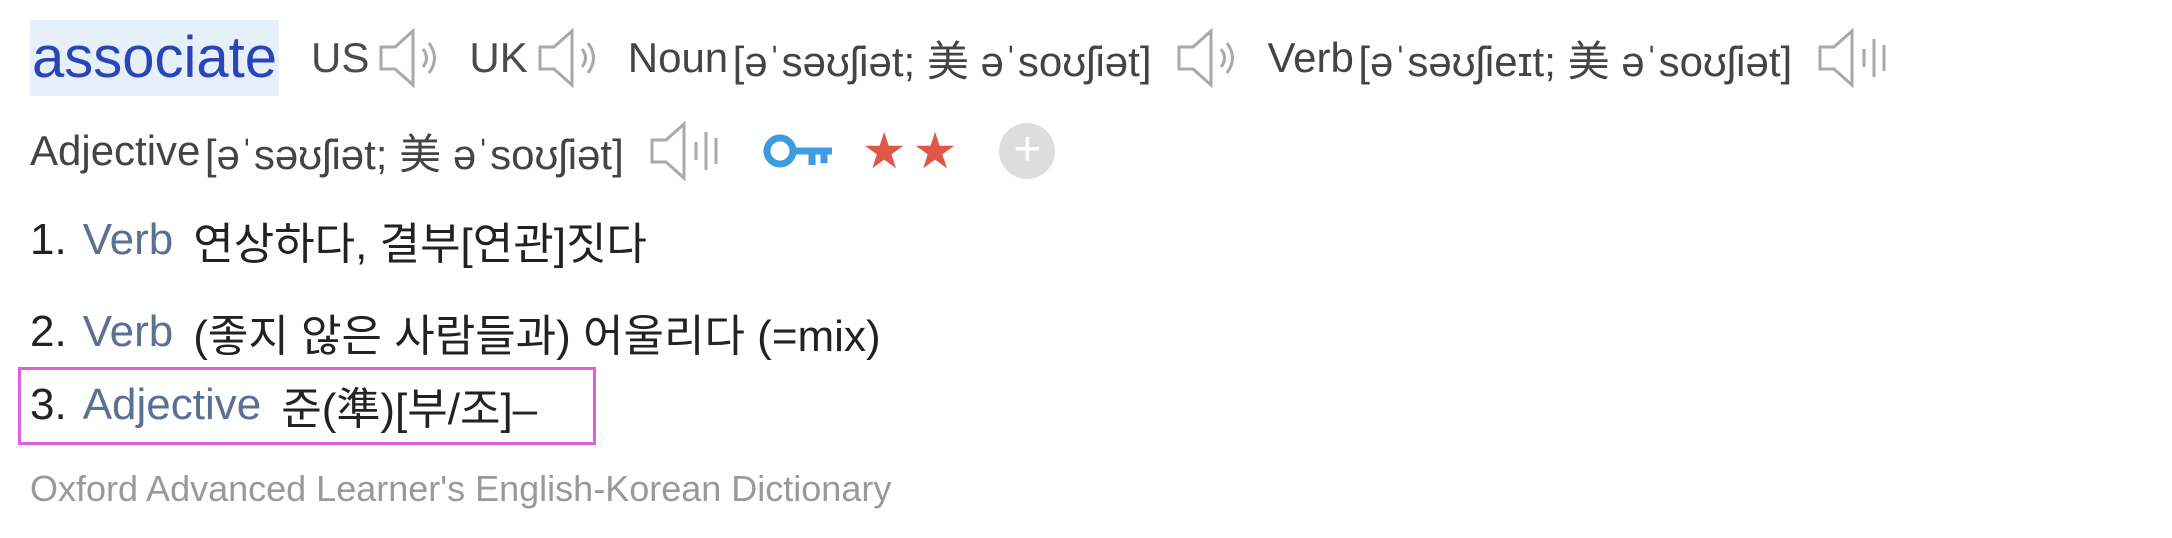 The image size is (2172, 538). What do you see at coordinates (1310, 57) in the screenshot?
I see `pos-verb: Verb` at bounding box center [1310, 57].